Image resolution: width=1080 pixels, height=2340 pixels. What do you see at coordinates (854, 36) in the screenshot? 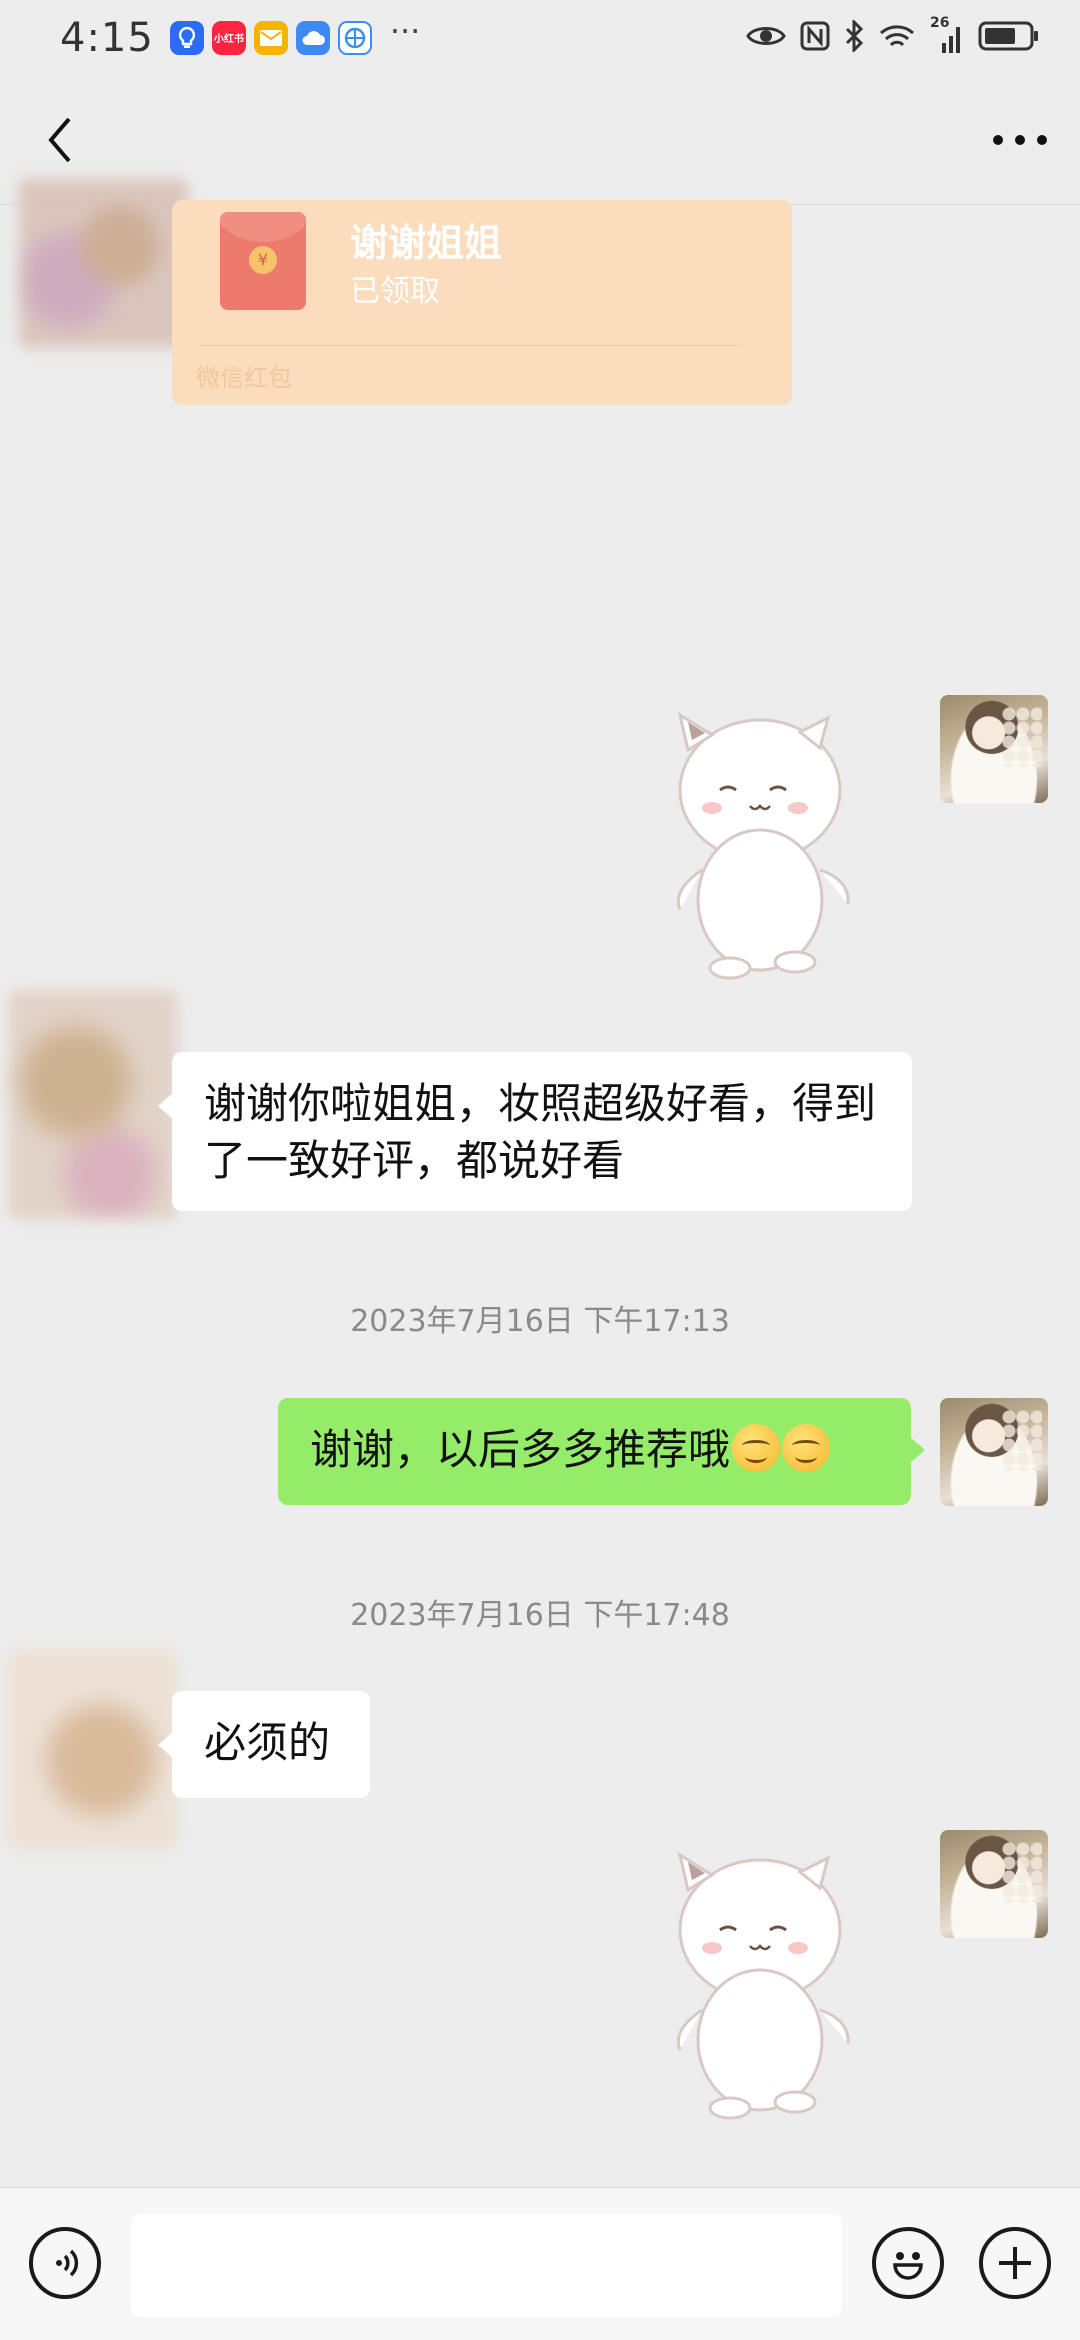
I see `bluetooth-icon` at bounding box center [854, 36].